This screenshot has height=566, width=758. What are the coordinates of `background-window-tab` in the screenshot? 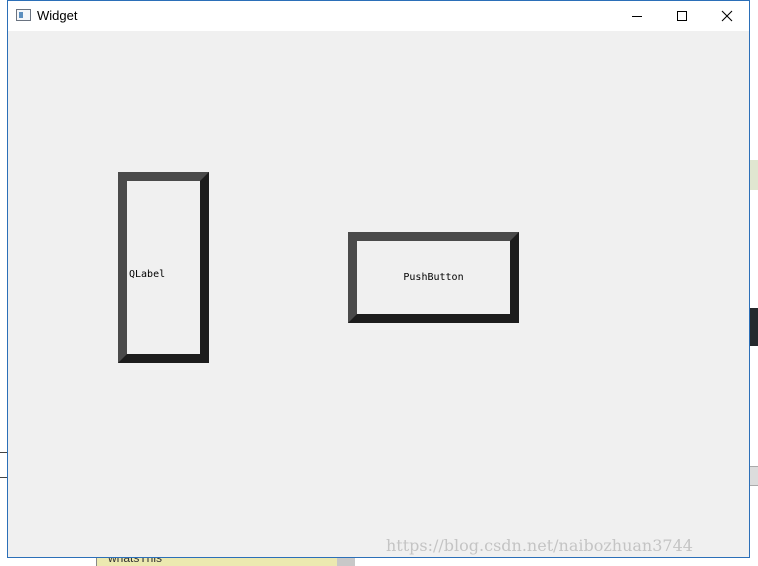 It's located at (754, 476).